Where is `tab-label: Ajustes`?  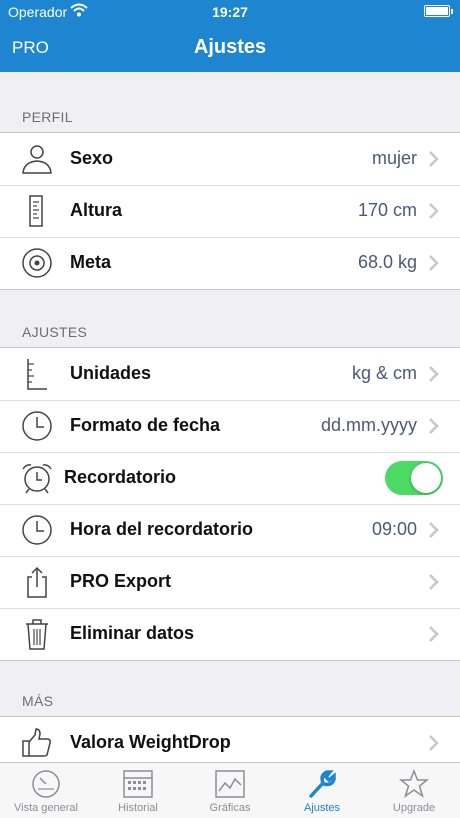
tab-label: Ajustes is located at coordinates (322, 808).